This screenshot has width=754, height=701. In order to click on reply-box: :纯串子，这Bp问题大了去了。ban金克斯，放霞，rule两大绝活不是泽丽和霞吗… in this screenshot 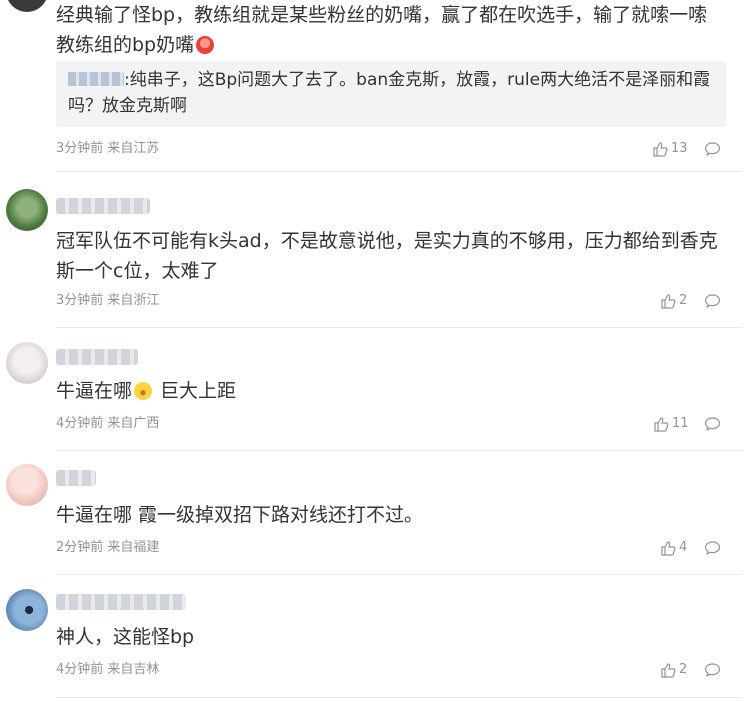, I will do `click(391, 94)`.